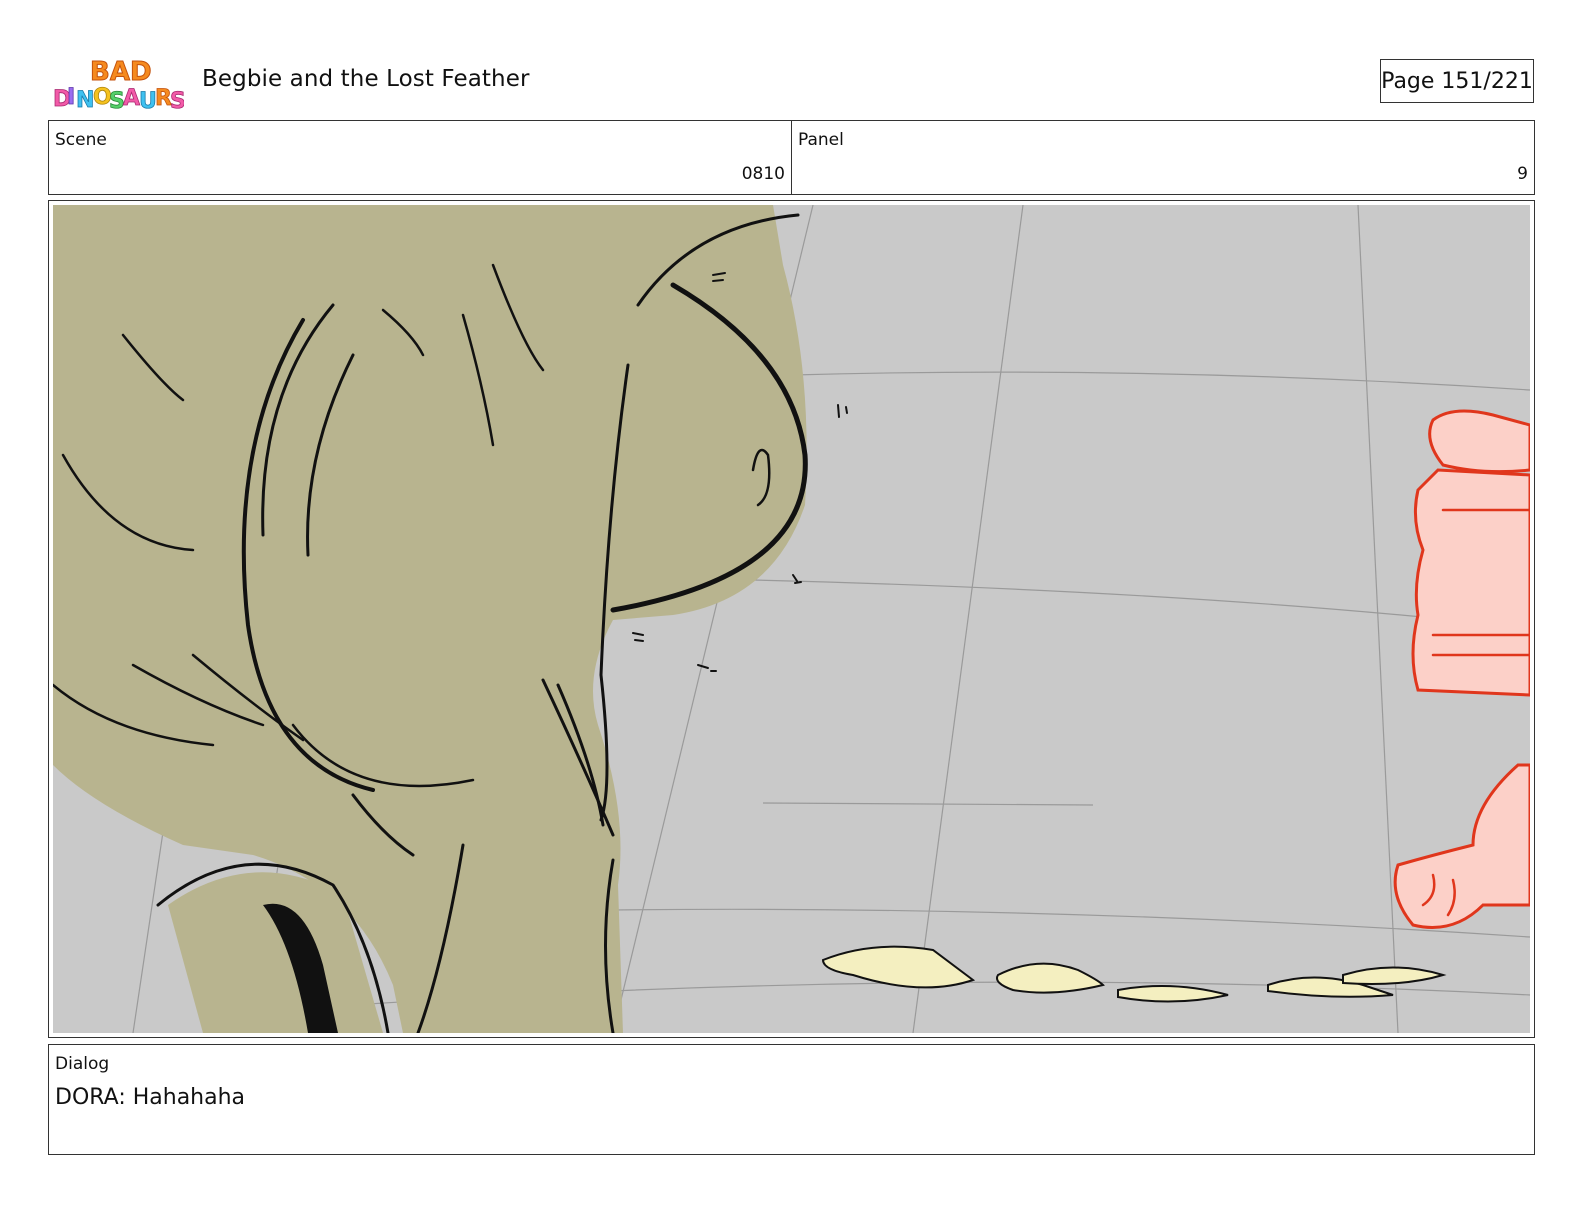 The width and height of the screenshot is (1584, 1224). I want to click on bad-dinosaurs-logo: BAD D I N O S A U R S, so click(118, 85).